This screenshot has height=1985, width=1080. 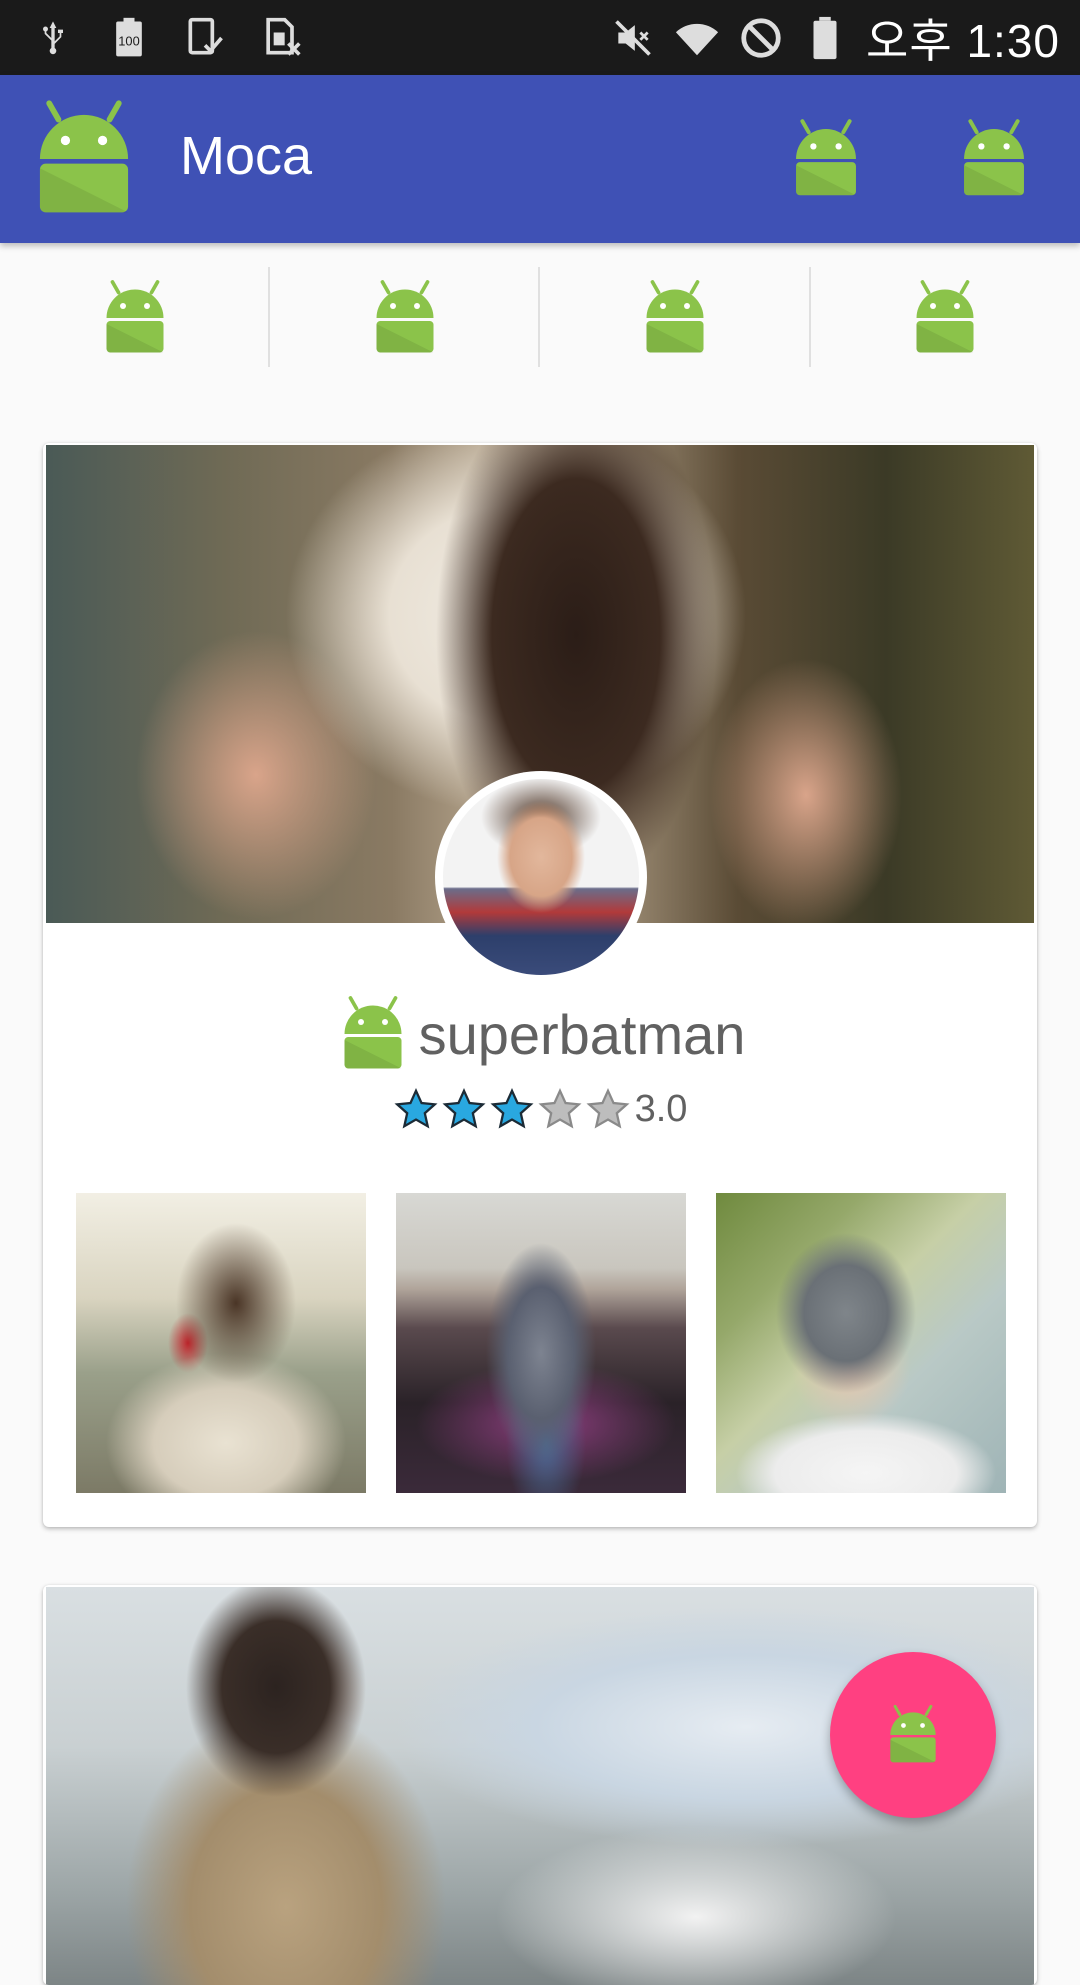 What do you see at coordinates (540, 159) in the screenshot?
I see `app-bar: Moca` at bounding box center [540, 159].